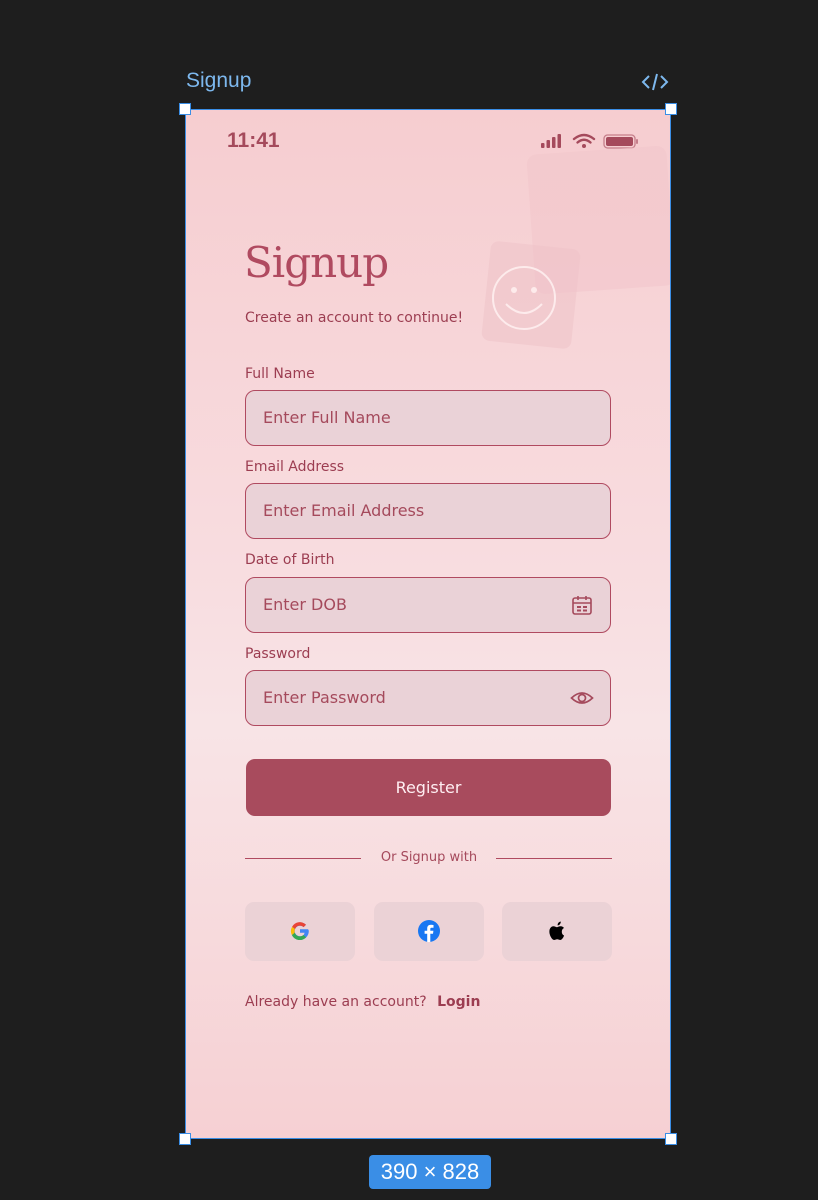  I want to click on email-placeholder: Enter Email Address, so click(344, 510).